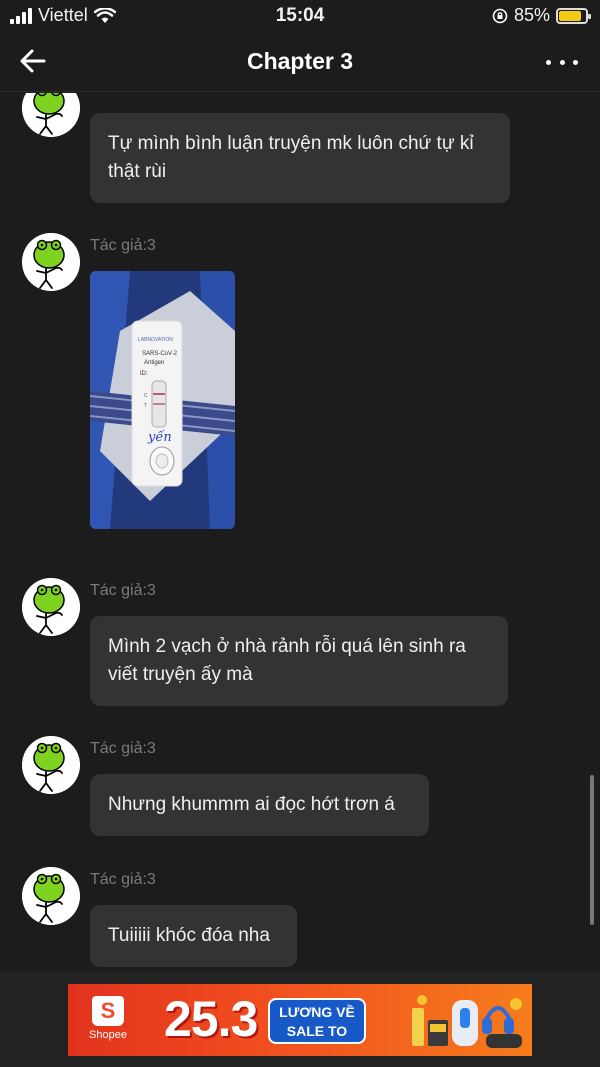  I want to click on battery-icon, so click(573, 15).